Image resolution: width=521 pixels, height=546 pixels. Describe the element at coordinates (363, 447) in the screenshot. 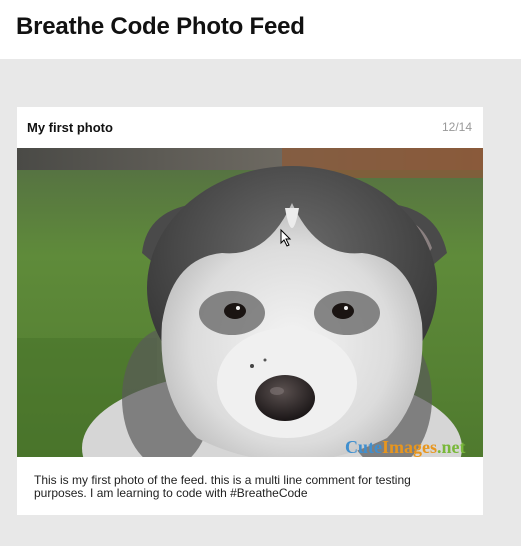

I see `watermark-part-1: Cute` at that location.